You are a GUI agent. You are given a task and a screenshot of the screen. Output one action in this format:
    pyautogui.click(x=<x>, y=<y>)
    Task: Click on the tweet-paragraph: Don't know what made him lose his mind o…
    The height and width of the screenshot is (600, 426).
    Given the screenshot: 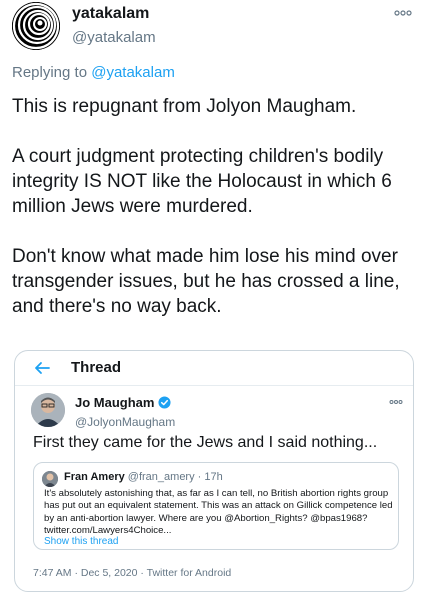 What is the action you would take?
    pyautogui.click(x=206, y=281)
    